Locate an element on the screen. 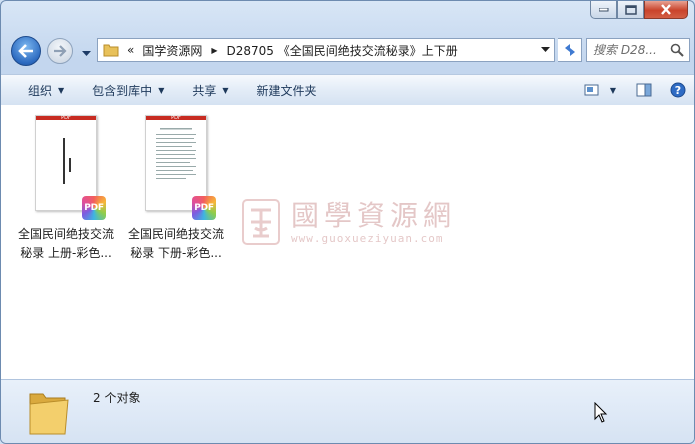  preview-pane-icon is located at coordinates (644, 90).